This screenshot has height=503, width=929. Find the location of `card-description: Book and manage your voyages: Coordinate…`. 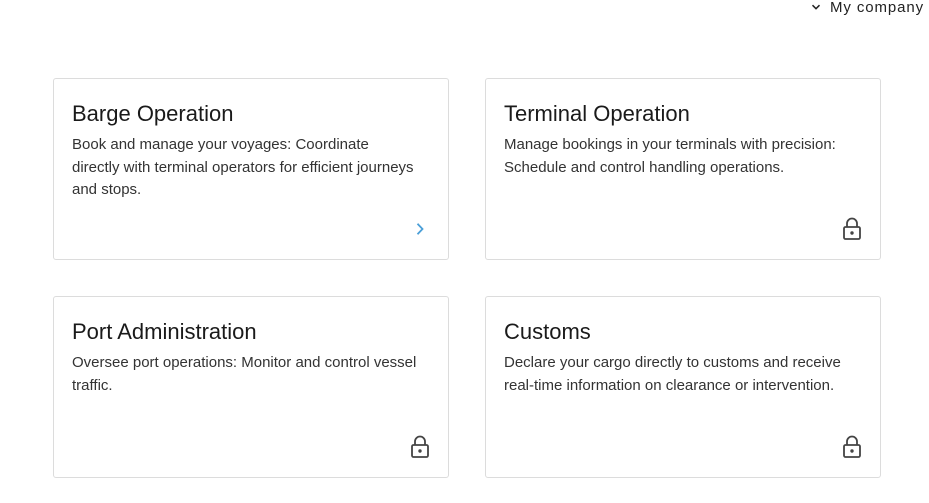

card-description: Book and manage your voyages: Coordinate… is located at coordinates (243, 167).